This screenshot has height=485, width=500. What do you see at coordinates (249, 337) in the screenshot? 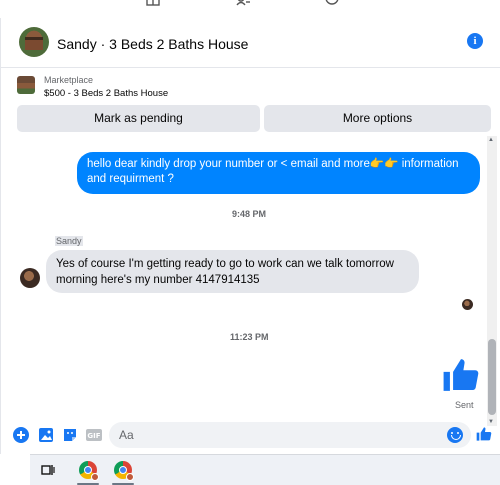
I see `timestamp: 11:23 PM` at bounding box center [249, 337].